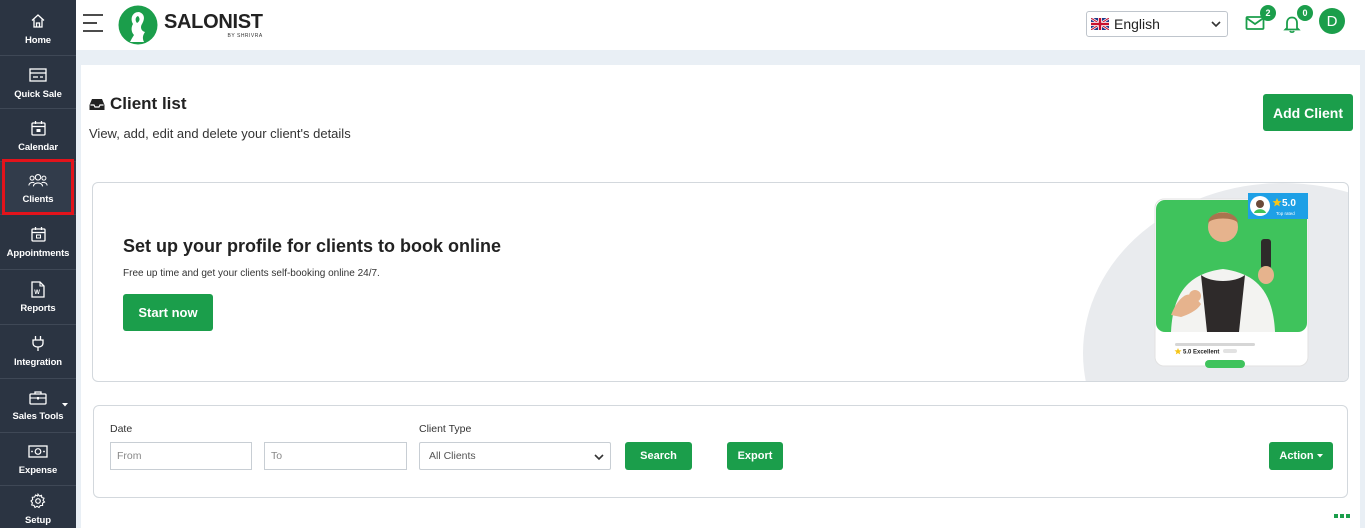 The height and width of the screenshot is (528, 1365). What do you see at coordinates (38, 501) in the screenshot?
I see `gear-icon` at bounding box center [38, 501].